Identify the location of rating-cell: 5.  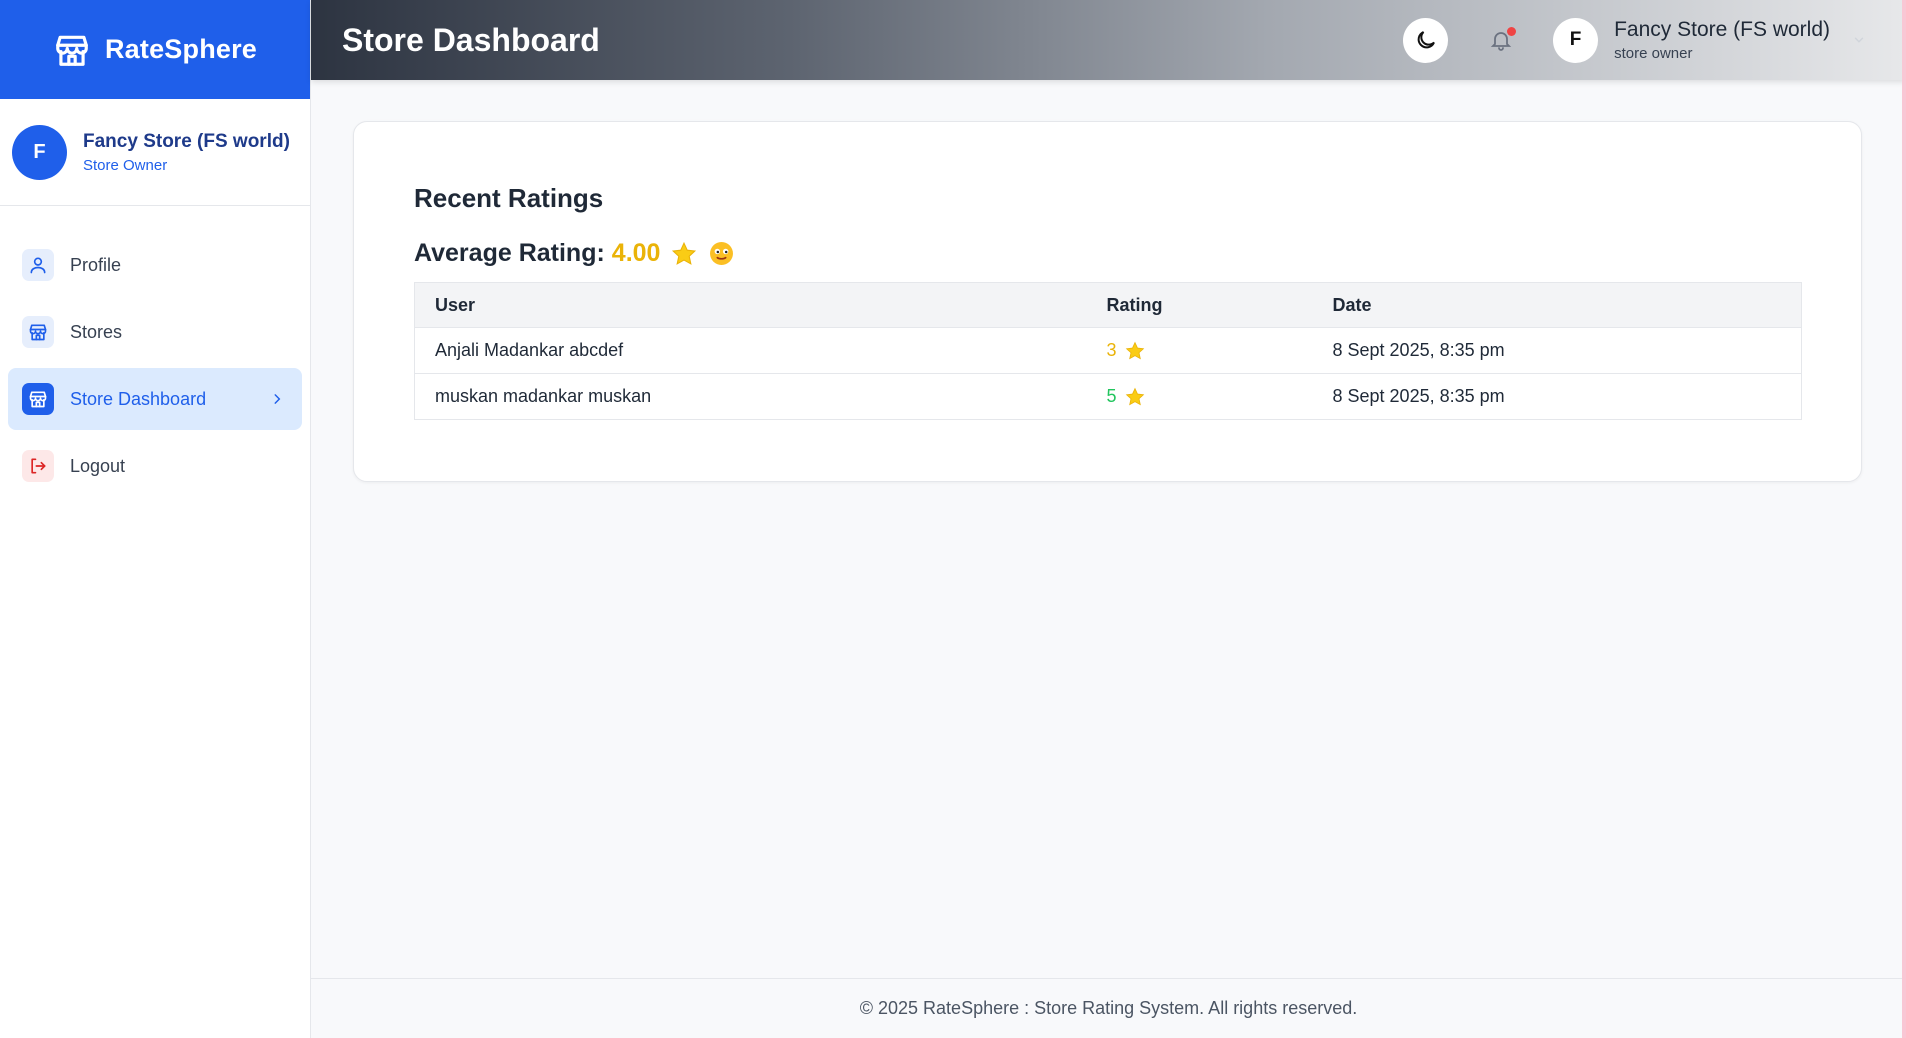
(1199, 396).